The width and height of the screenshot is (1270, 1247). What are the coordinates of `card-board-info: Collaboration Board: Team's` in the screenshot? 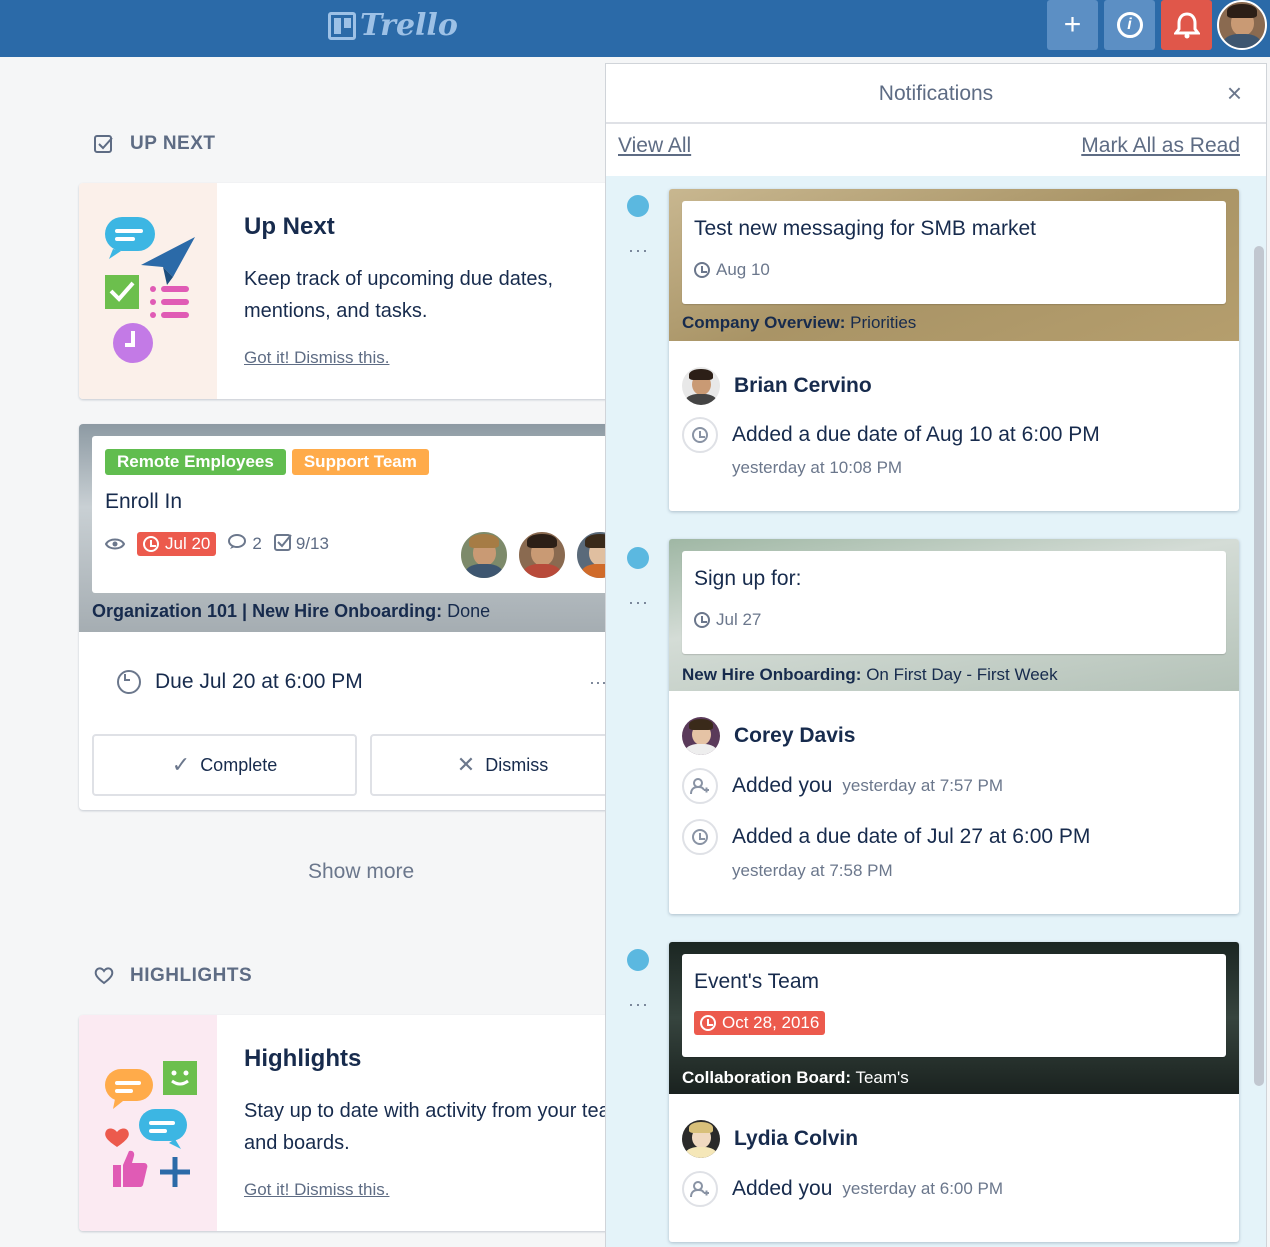 It's located at (795, 1077).